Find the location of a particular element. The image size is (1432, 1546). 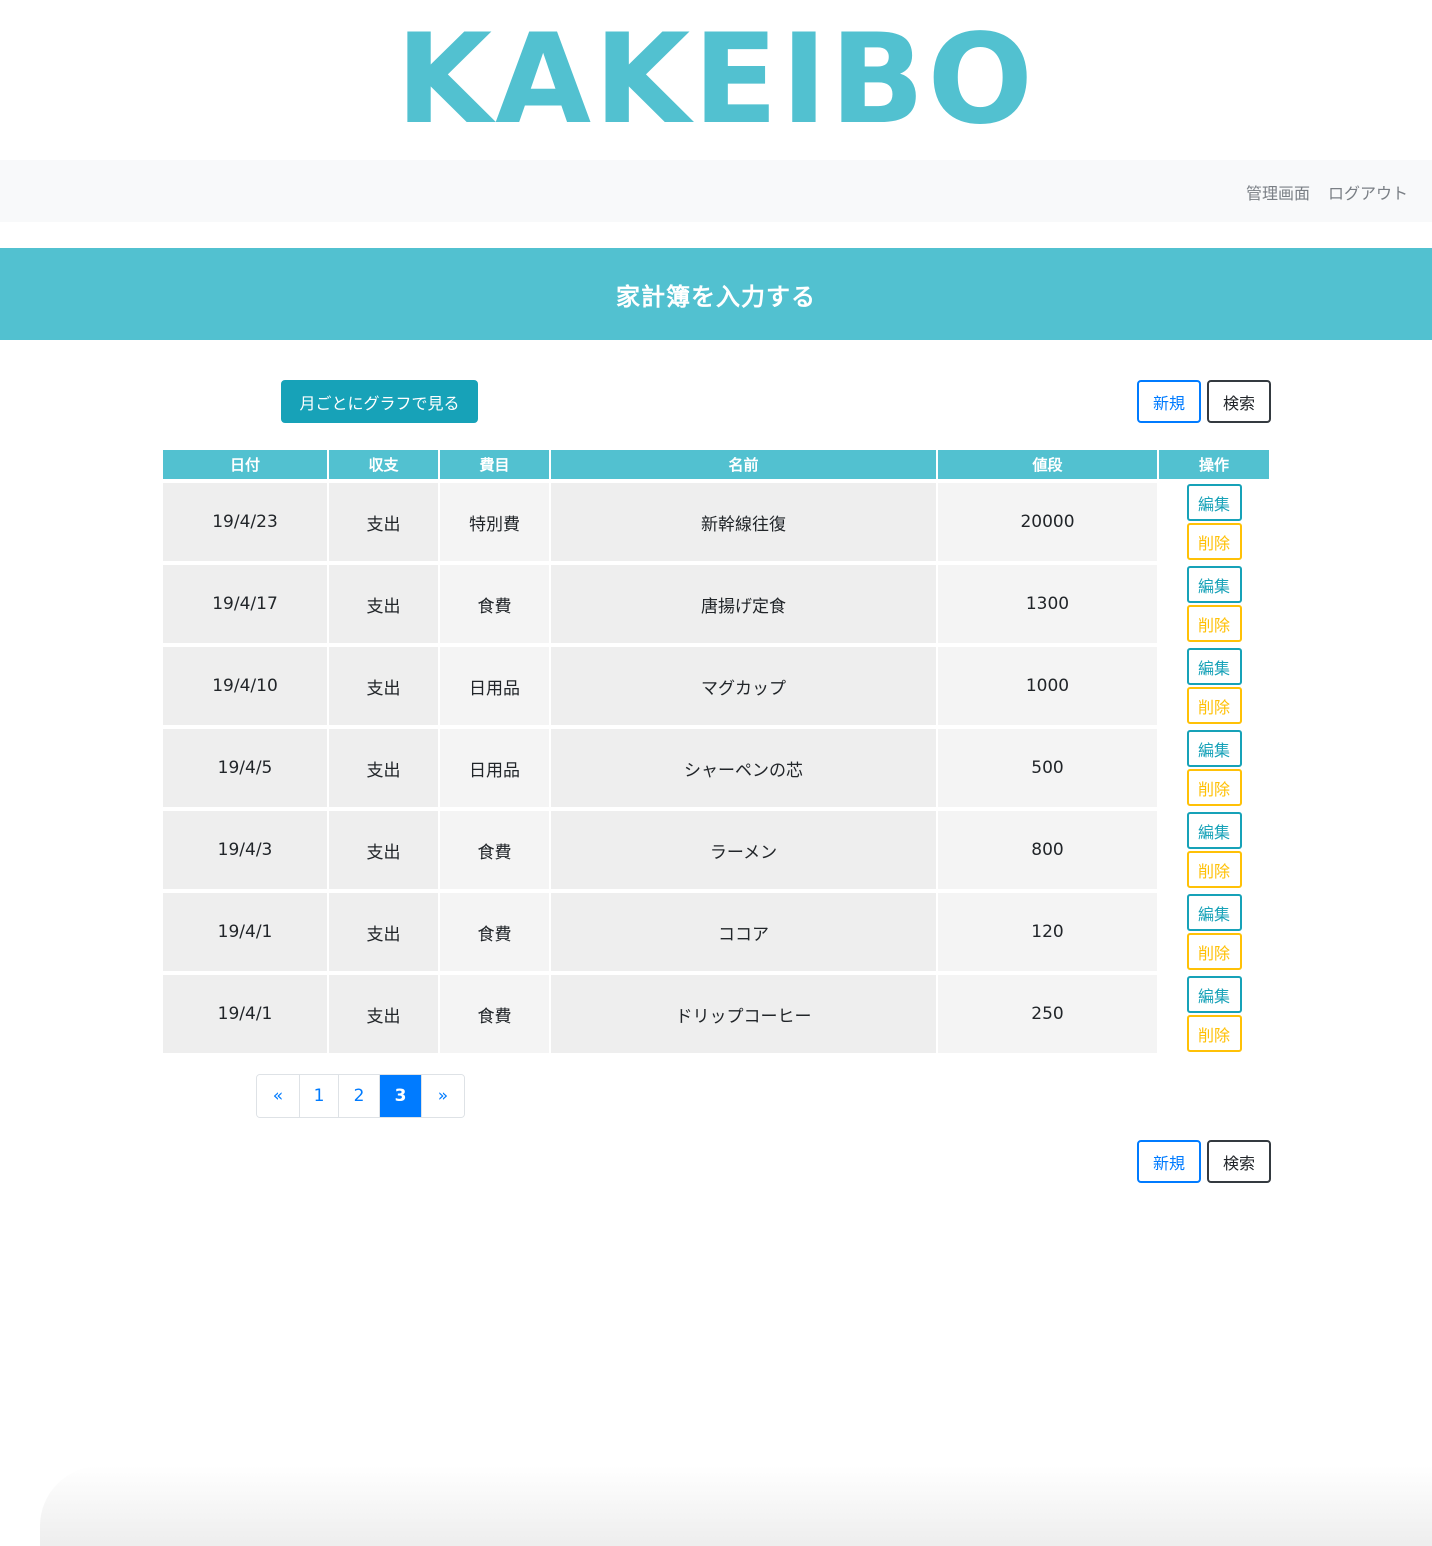

cell-price: 20000 is located at coordinates (1047, 522).